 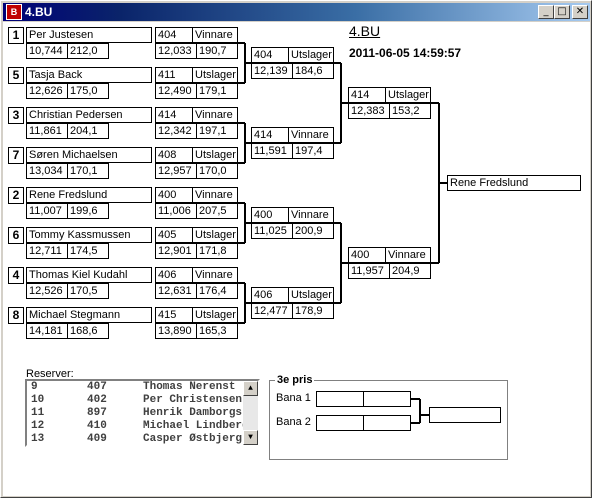 What do you see at coordinates (176, 131) in the screenshot?
I see `round1-result-time: 12,342` at bounding box center [176, 131].